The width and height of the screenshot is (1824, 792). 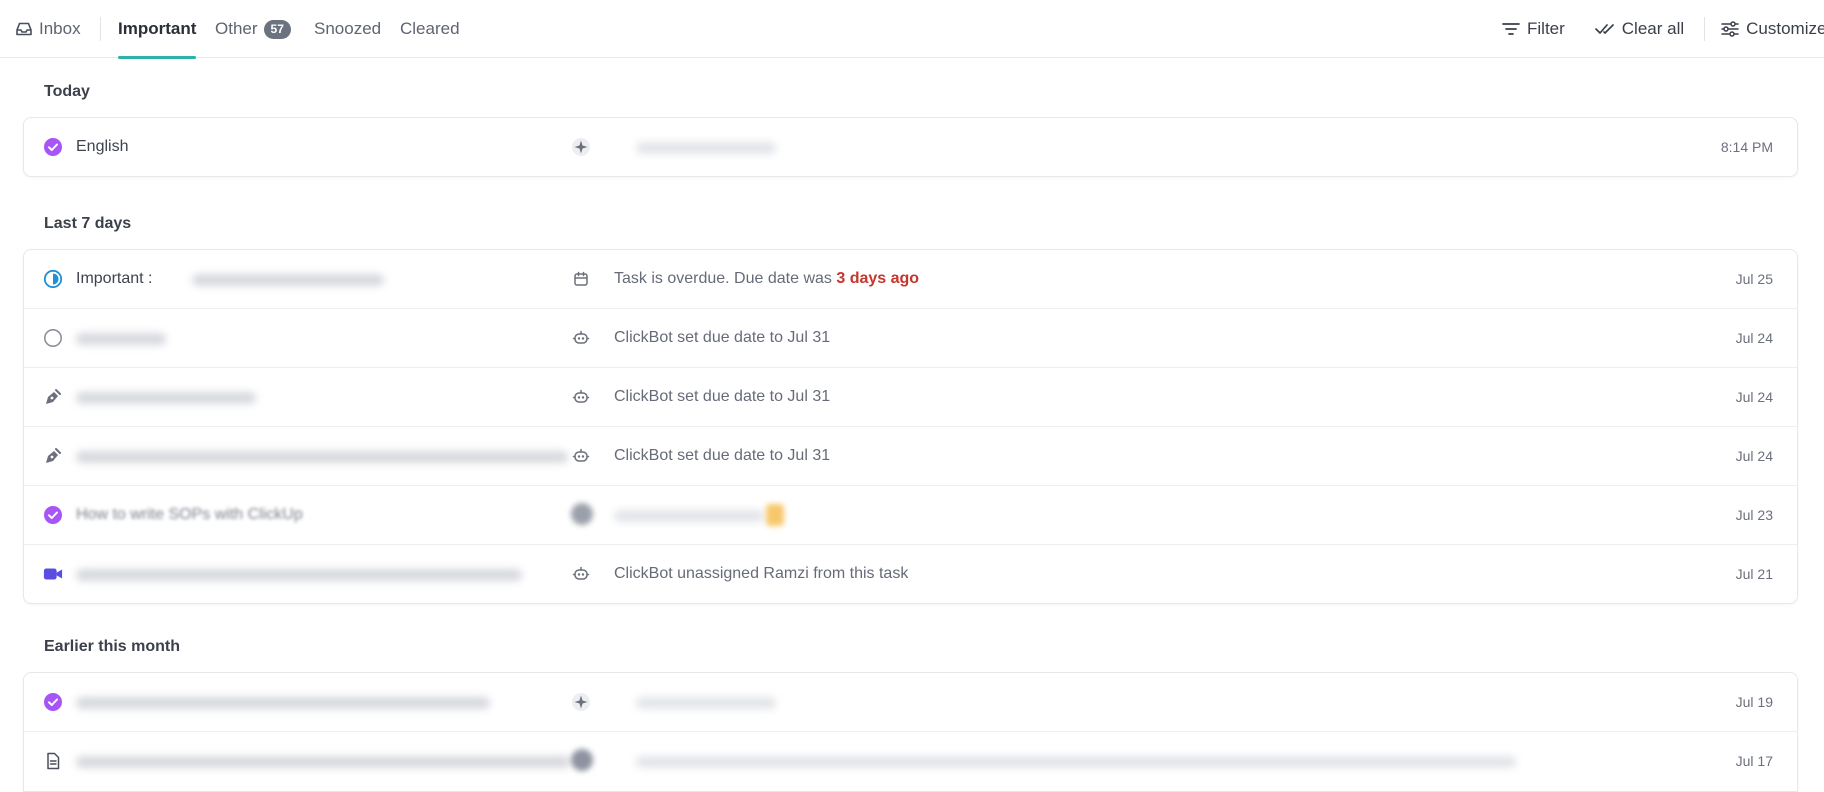 I want to click on toolbar-actions: Filter Clear all Customize, so click(x=1663, y=29).